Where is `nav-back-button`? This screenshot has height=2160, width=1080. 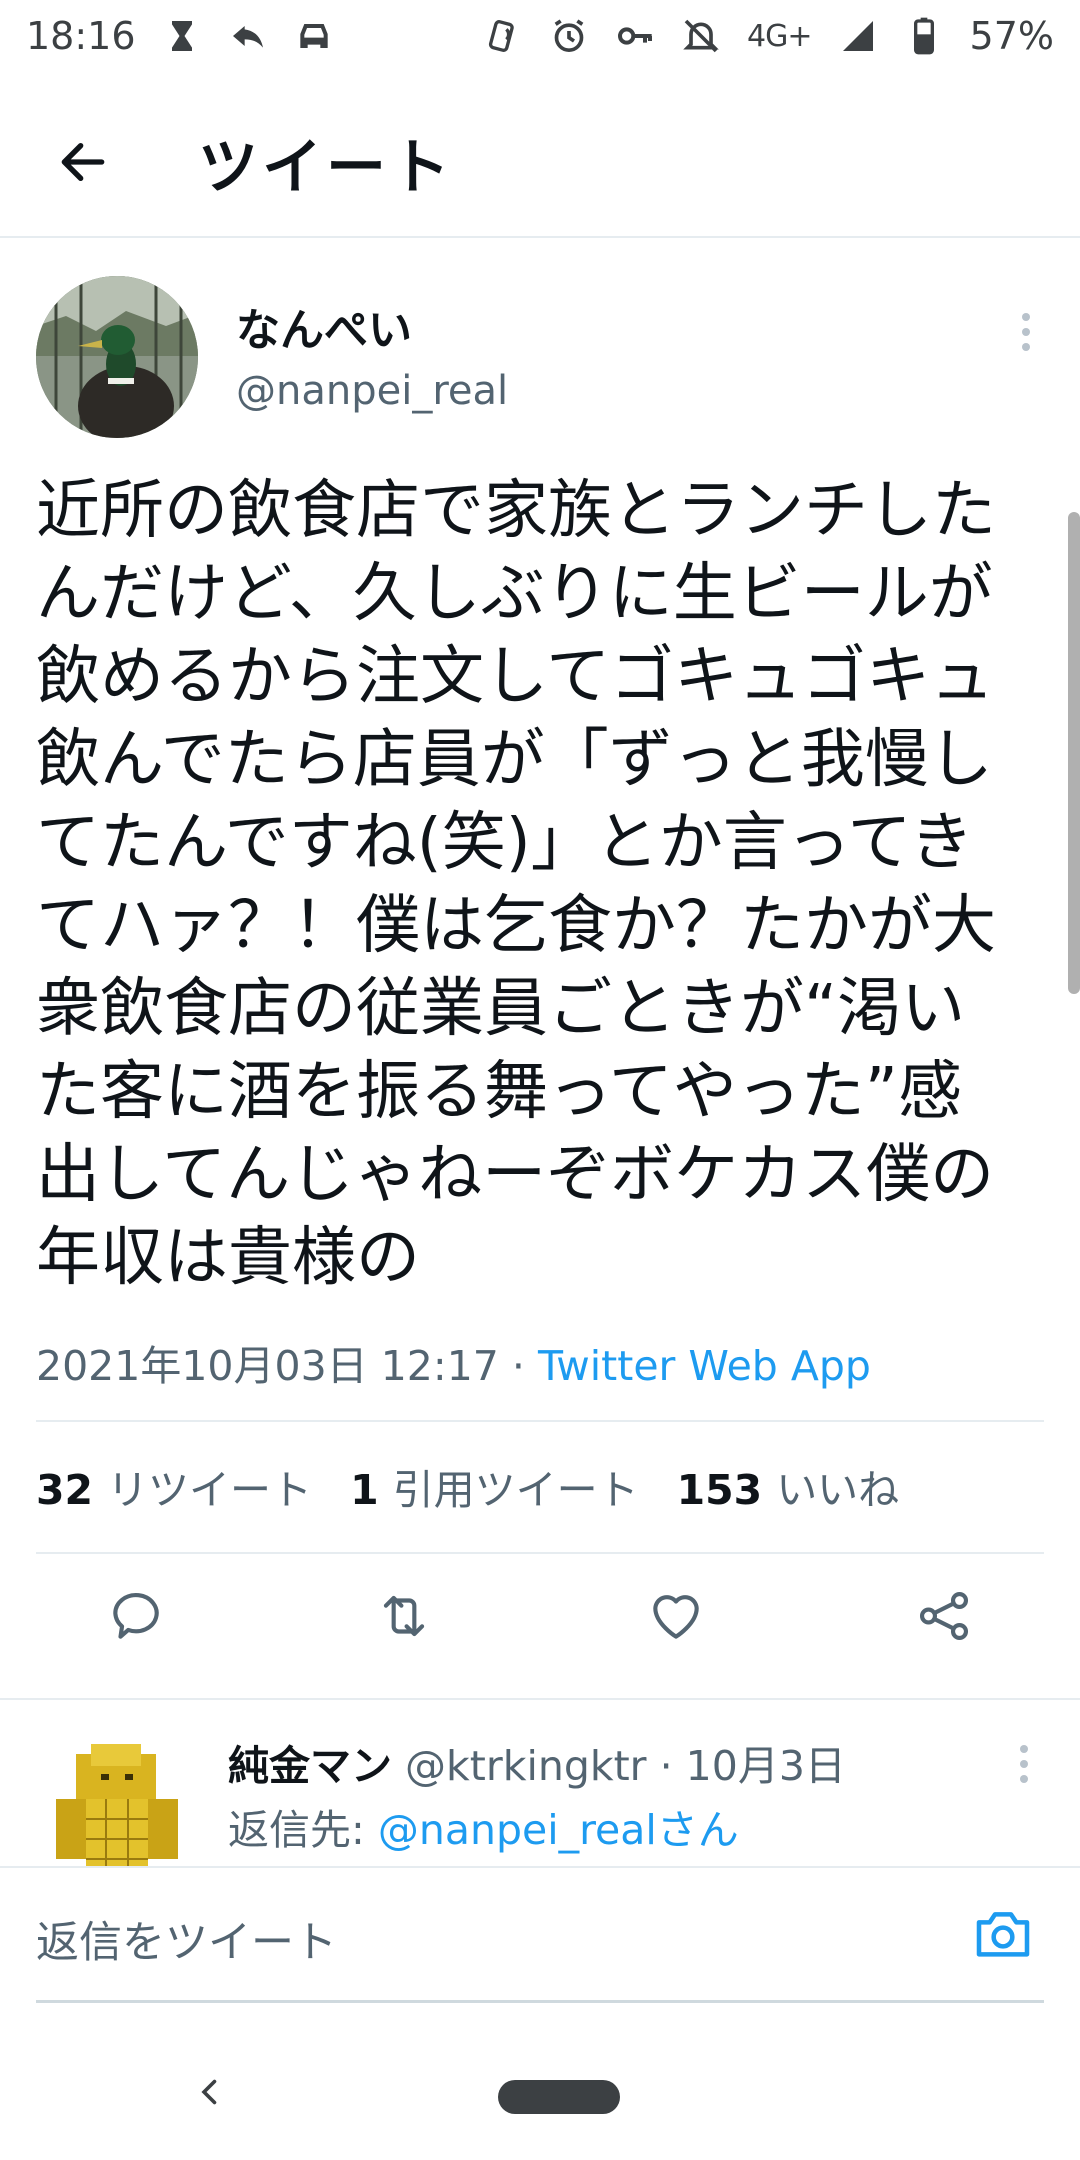
nav-back-button is located at coordinates (210, 2092).